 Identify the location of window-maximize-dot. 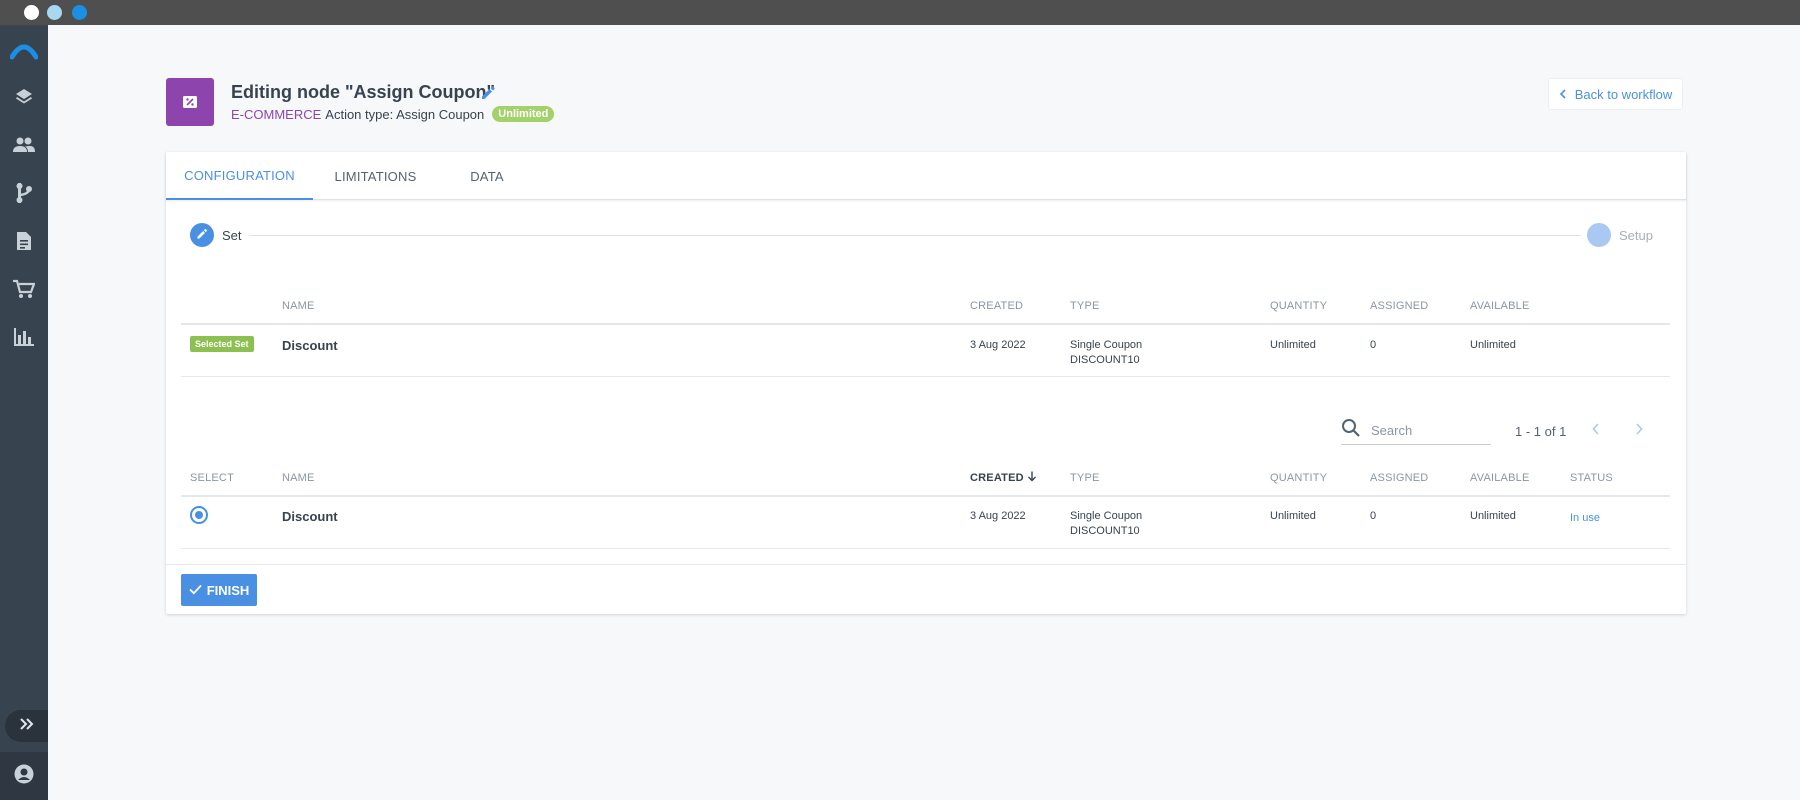
(79, 12).